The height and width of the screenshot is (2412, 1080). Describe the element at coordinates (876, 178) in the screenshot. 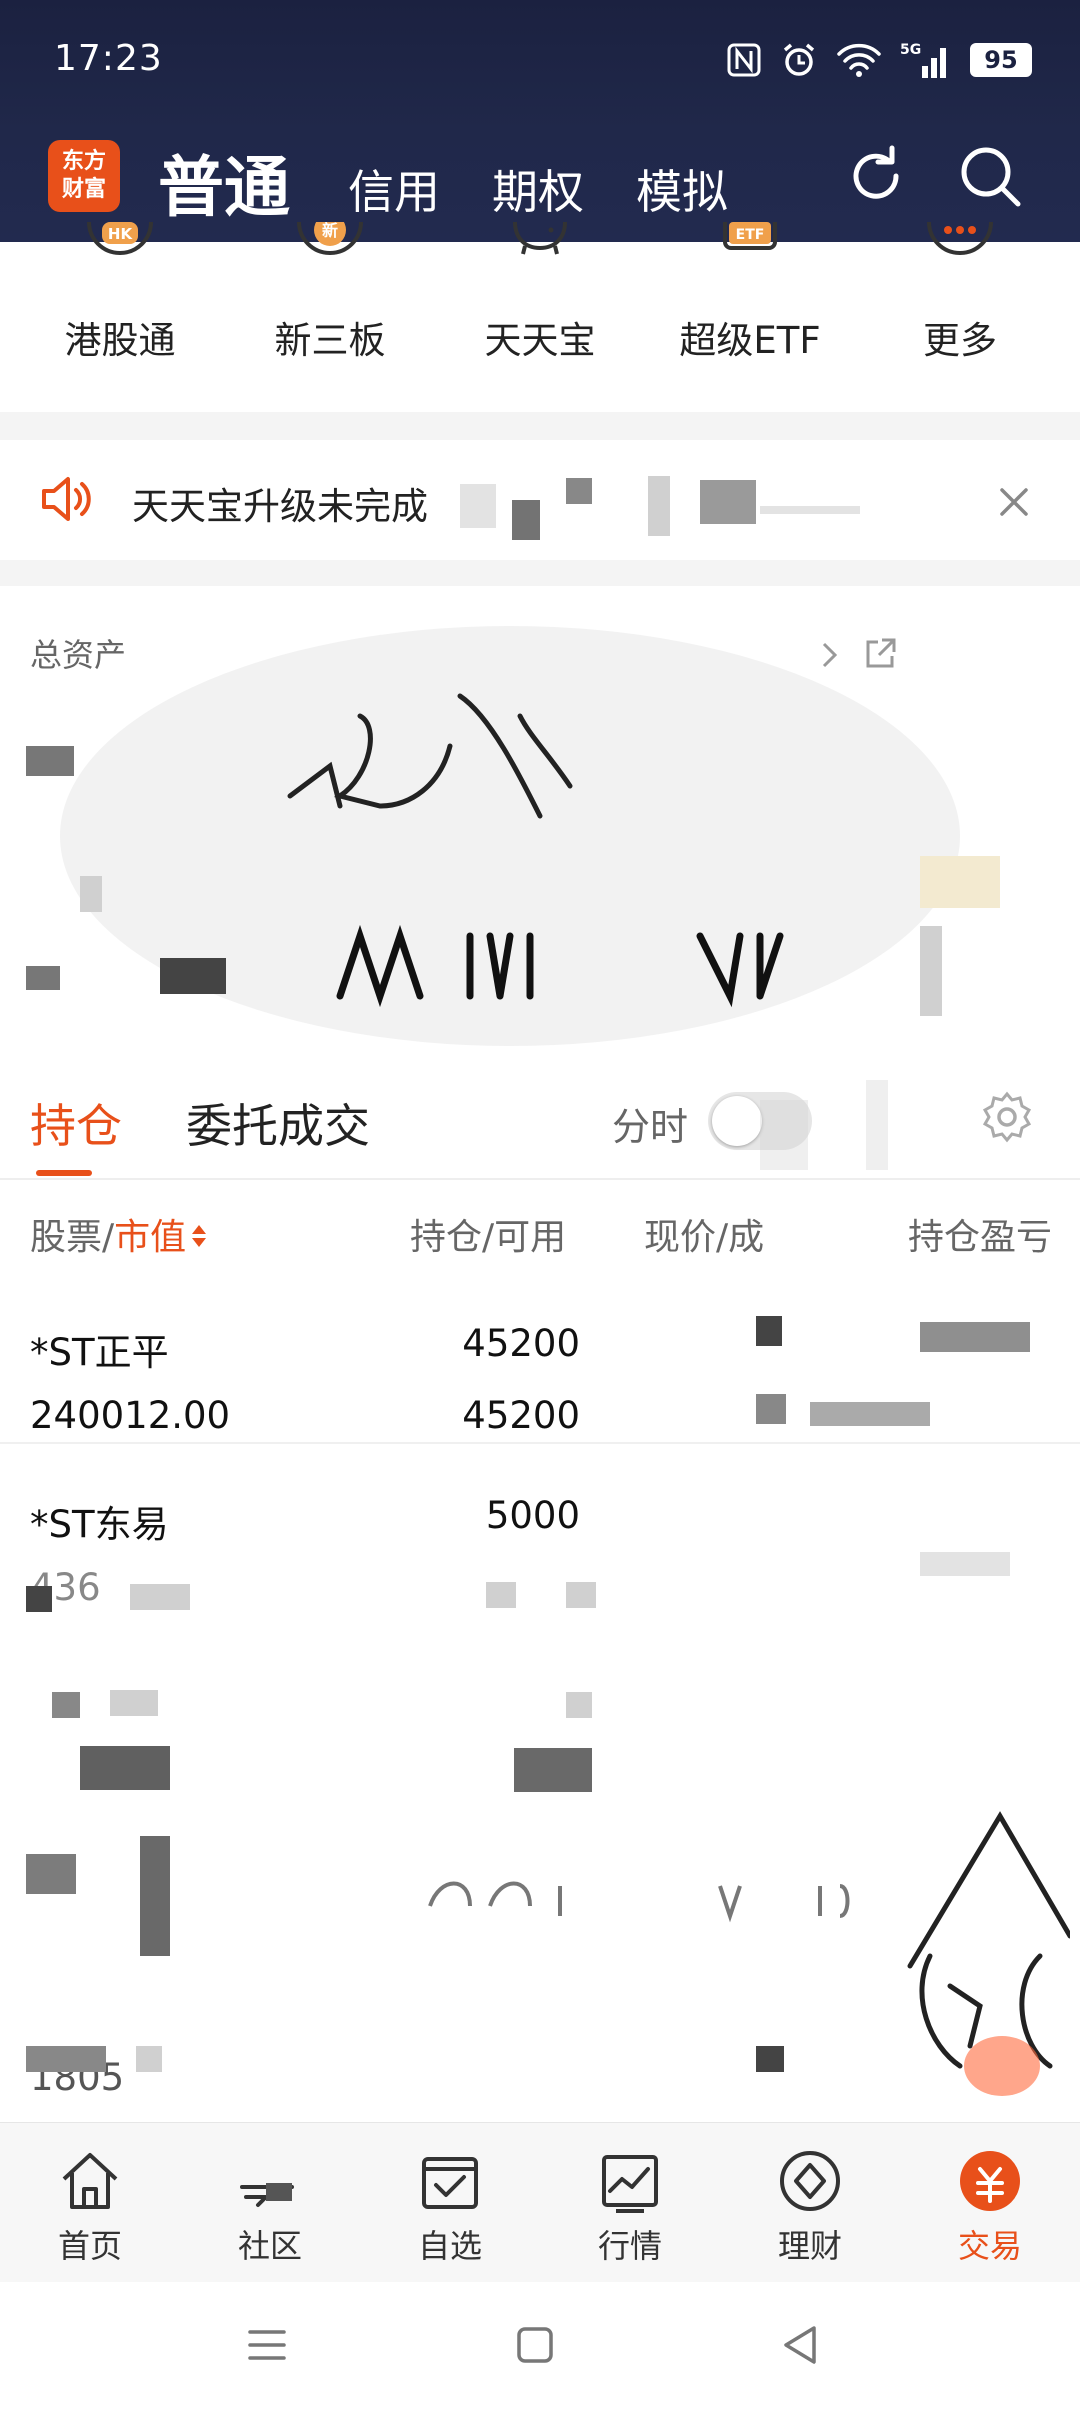

I see `refresh-icon` at that location.